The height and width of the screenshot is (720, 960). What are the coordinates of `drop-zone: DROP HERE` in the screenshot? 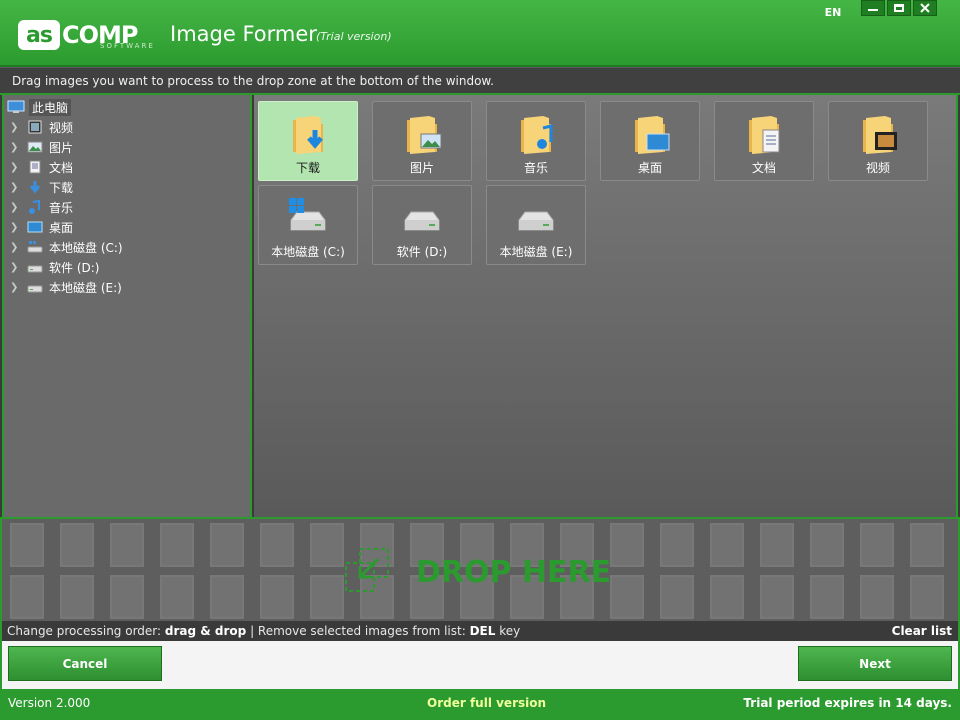 It's located at (480, 569).